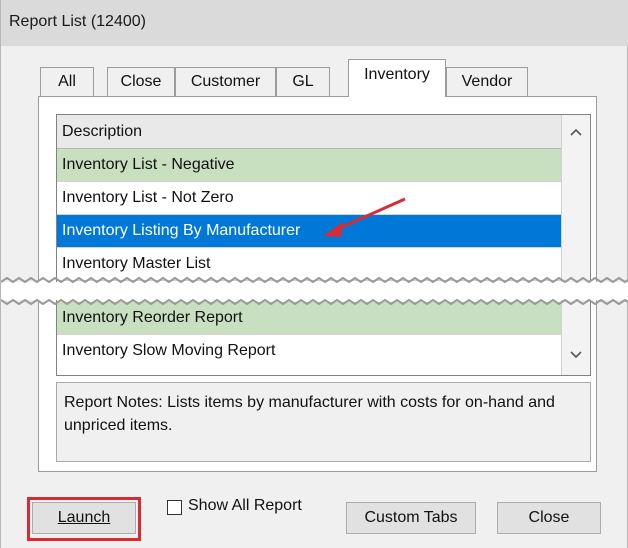 This screenshot has width=628, height=548. I want to click on list-scrollbar, so click(575, 245).